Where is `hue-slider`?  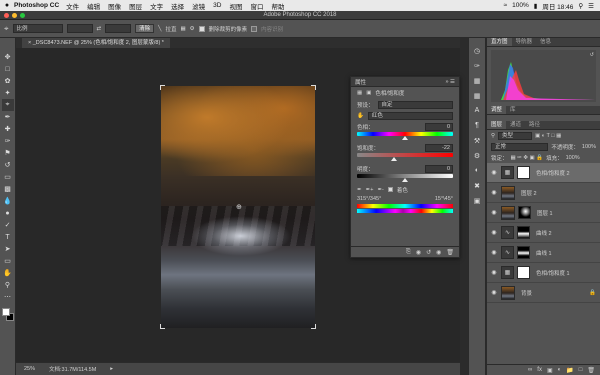 hue-slider is located at coordinates (405, 136).